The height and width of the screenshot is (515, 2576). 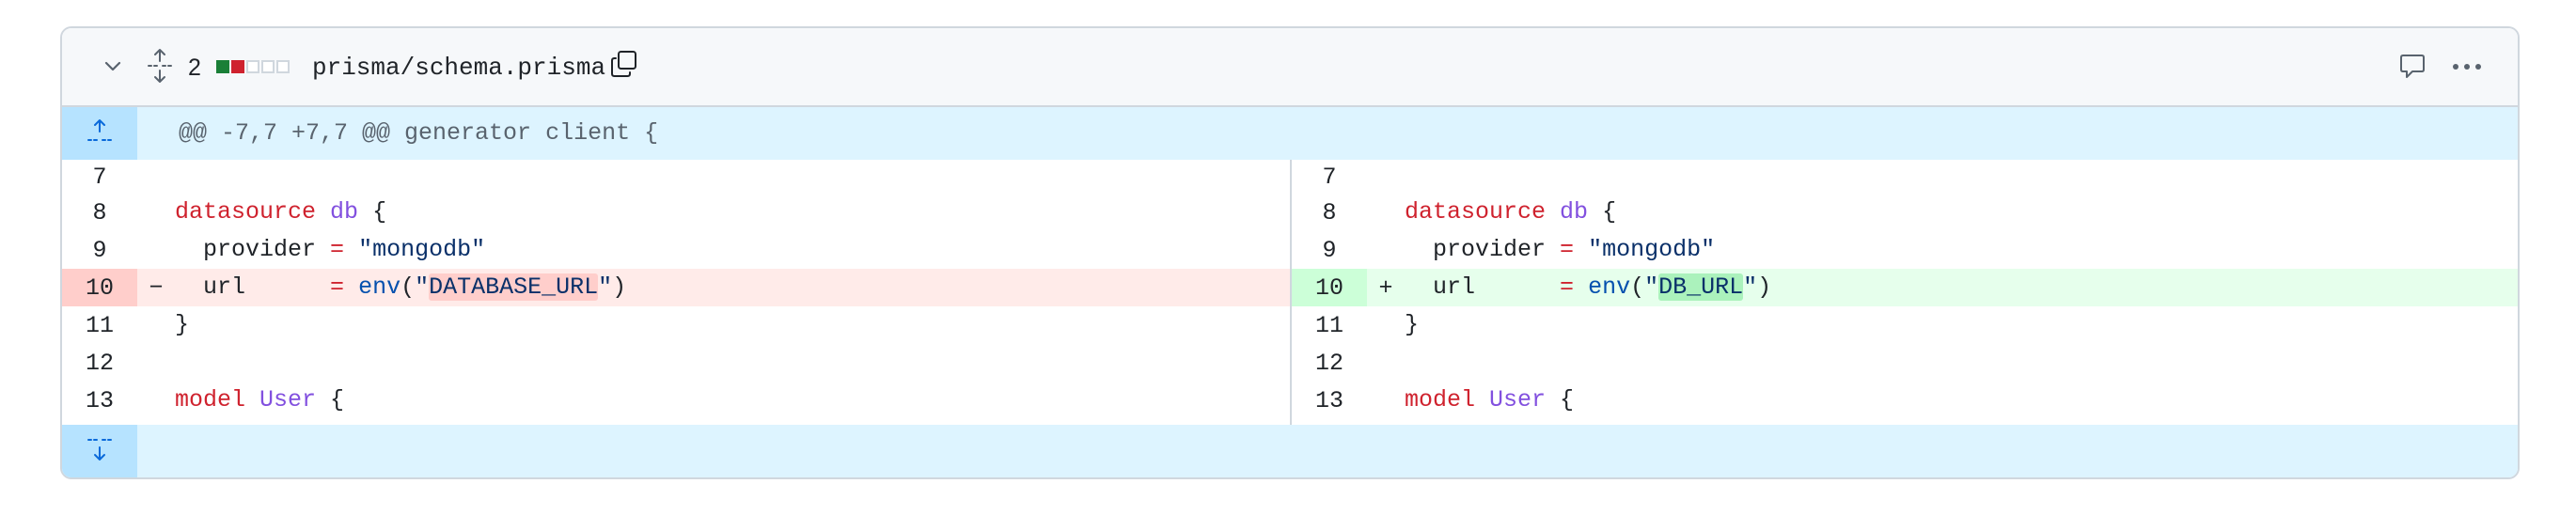 I want to click on copy-icon, so click(x=624, y=66).